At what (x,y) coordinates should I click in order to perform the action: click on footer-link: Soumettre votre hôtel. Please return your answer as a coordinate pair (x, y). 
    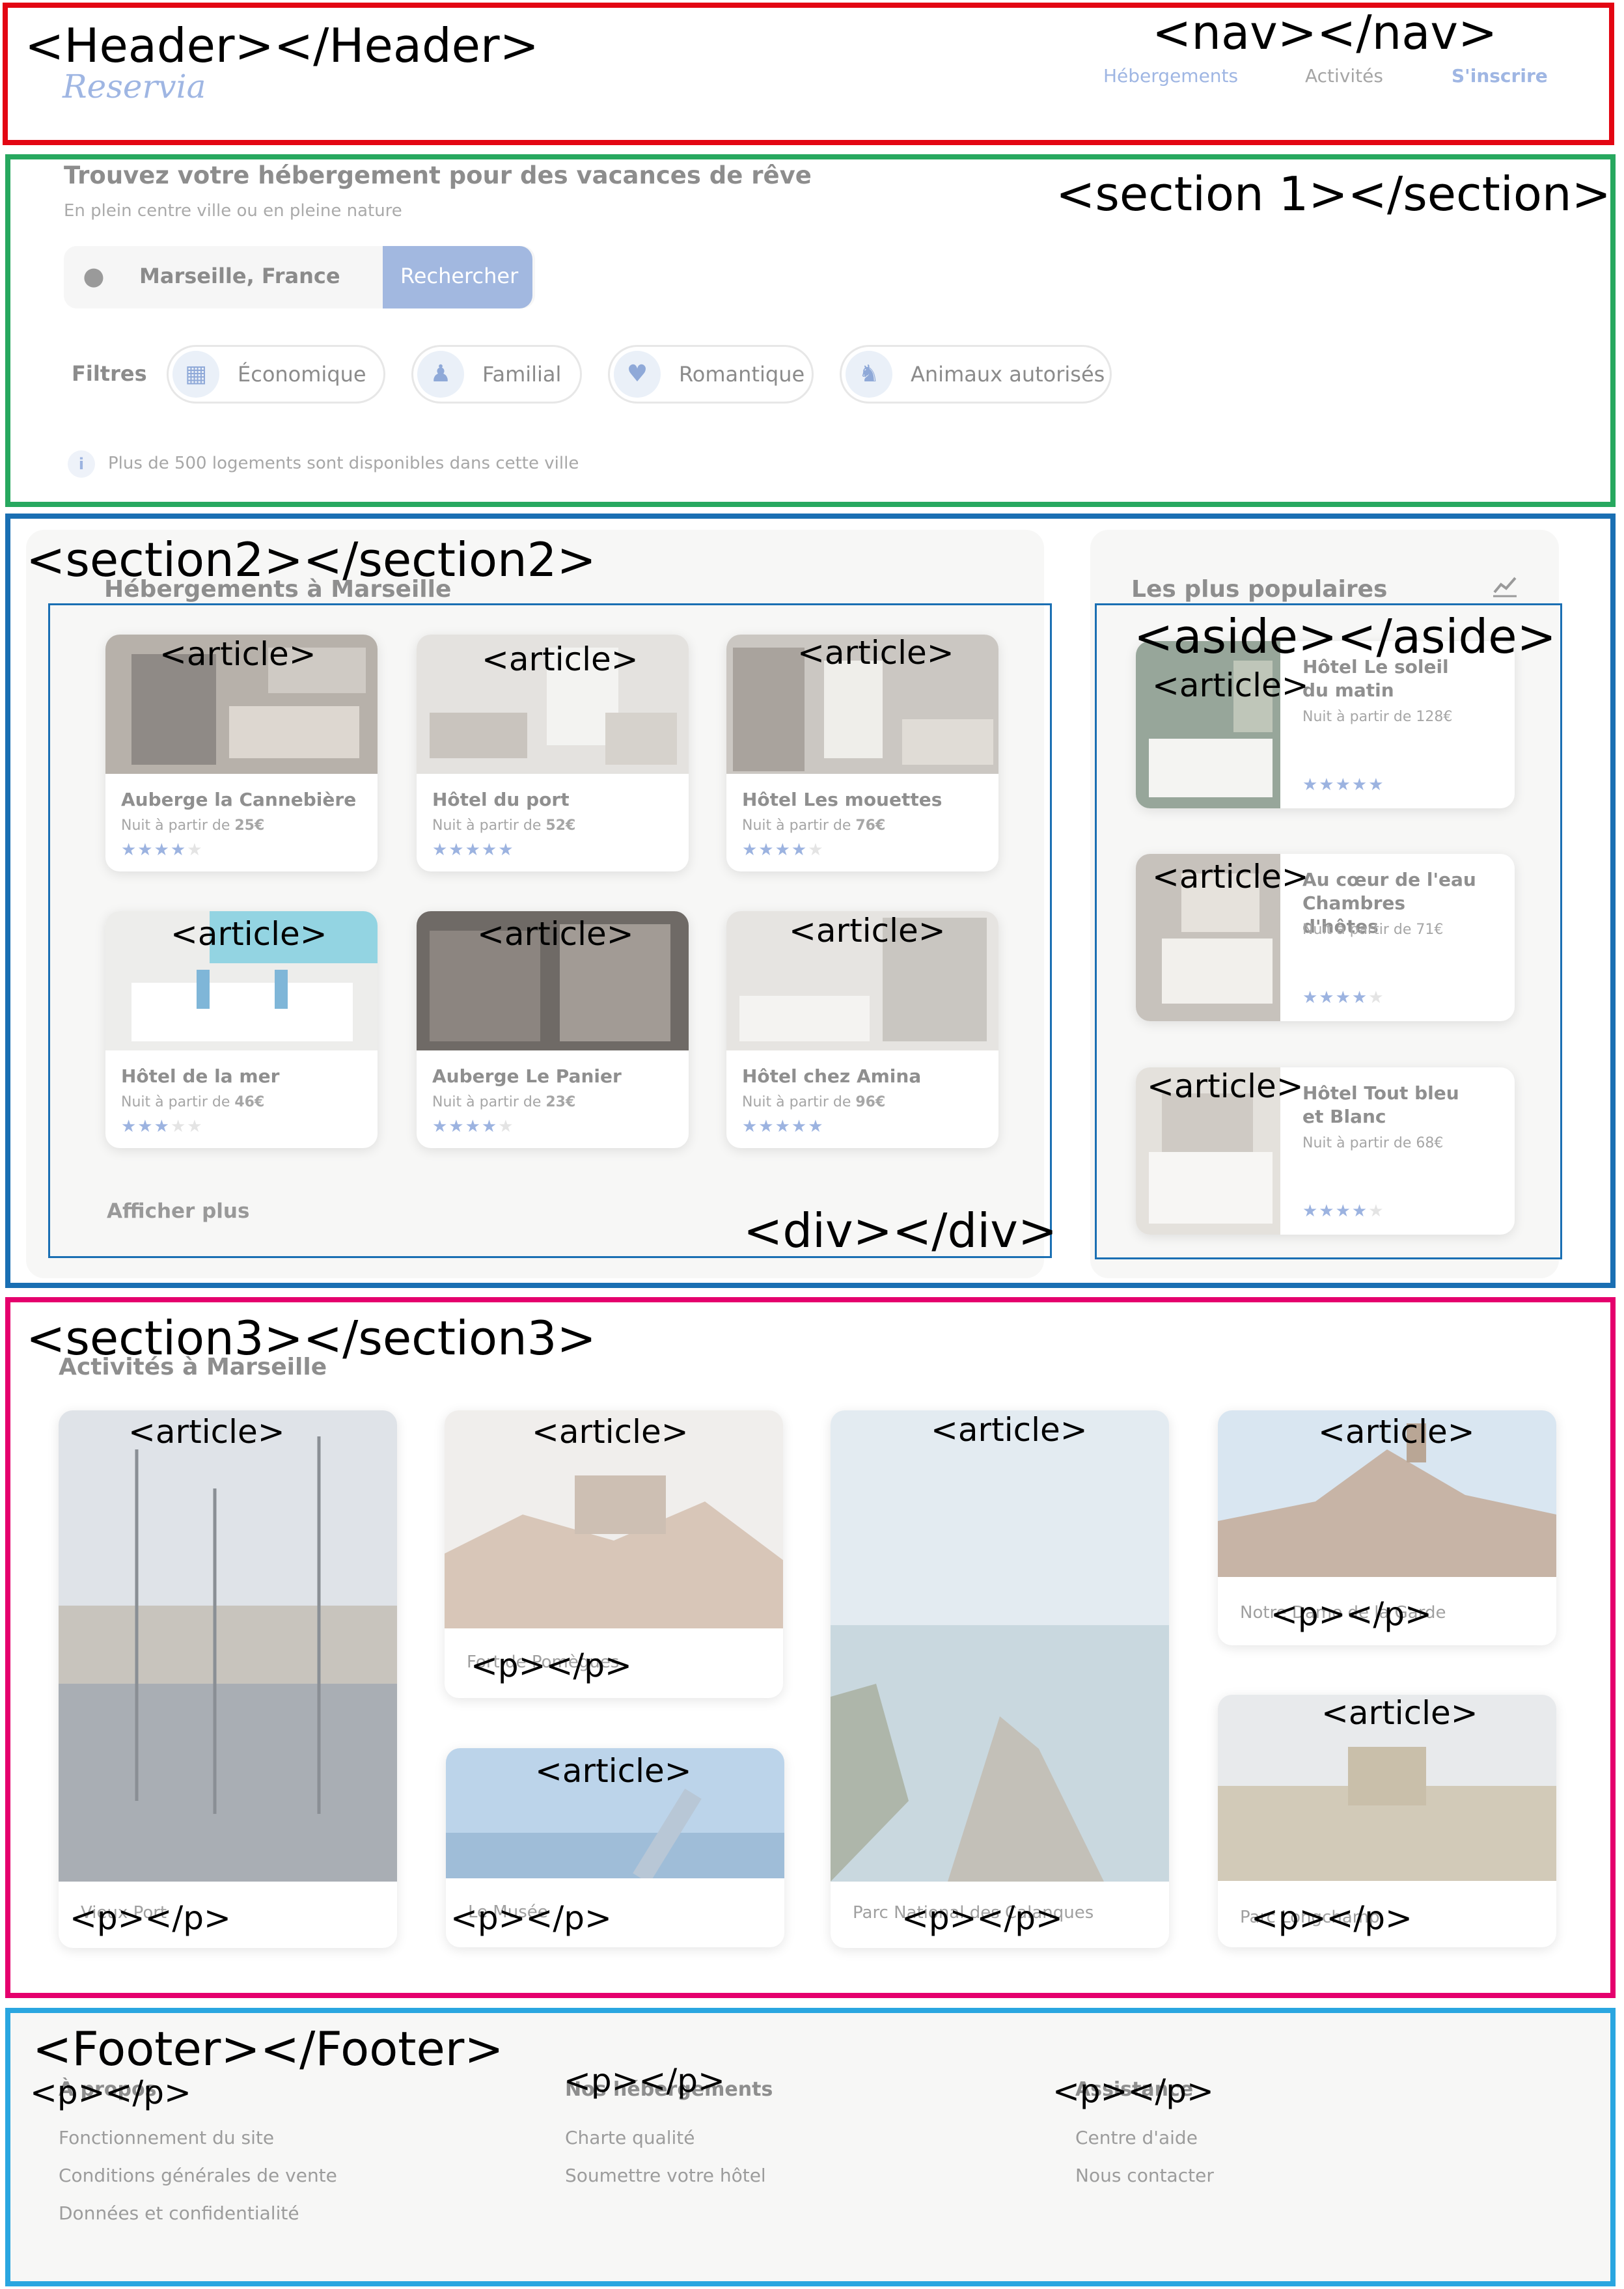
    Looking at the image, I should click on (665, 2175).